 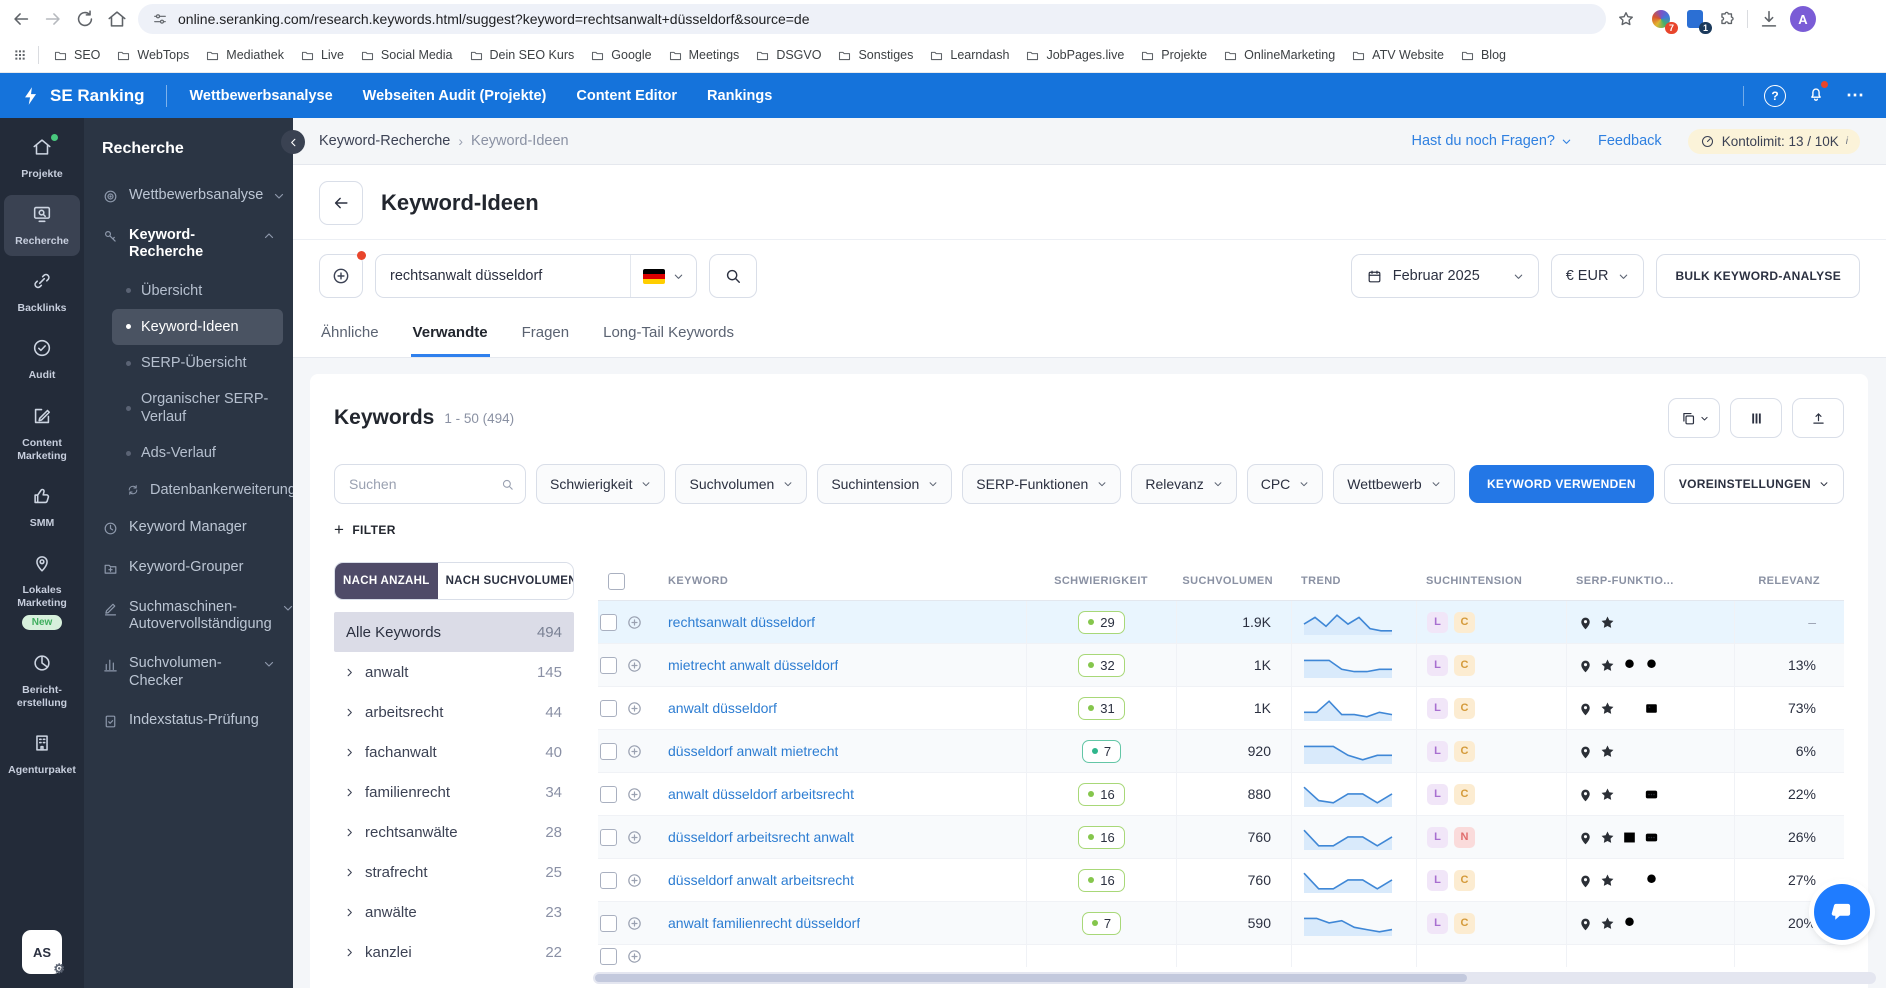 What do you see at coordinates (42, 754) in the screenshot?
I see `rail-item-agenturpaket: Agenturpaket` at bounding box center [42, 754].